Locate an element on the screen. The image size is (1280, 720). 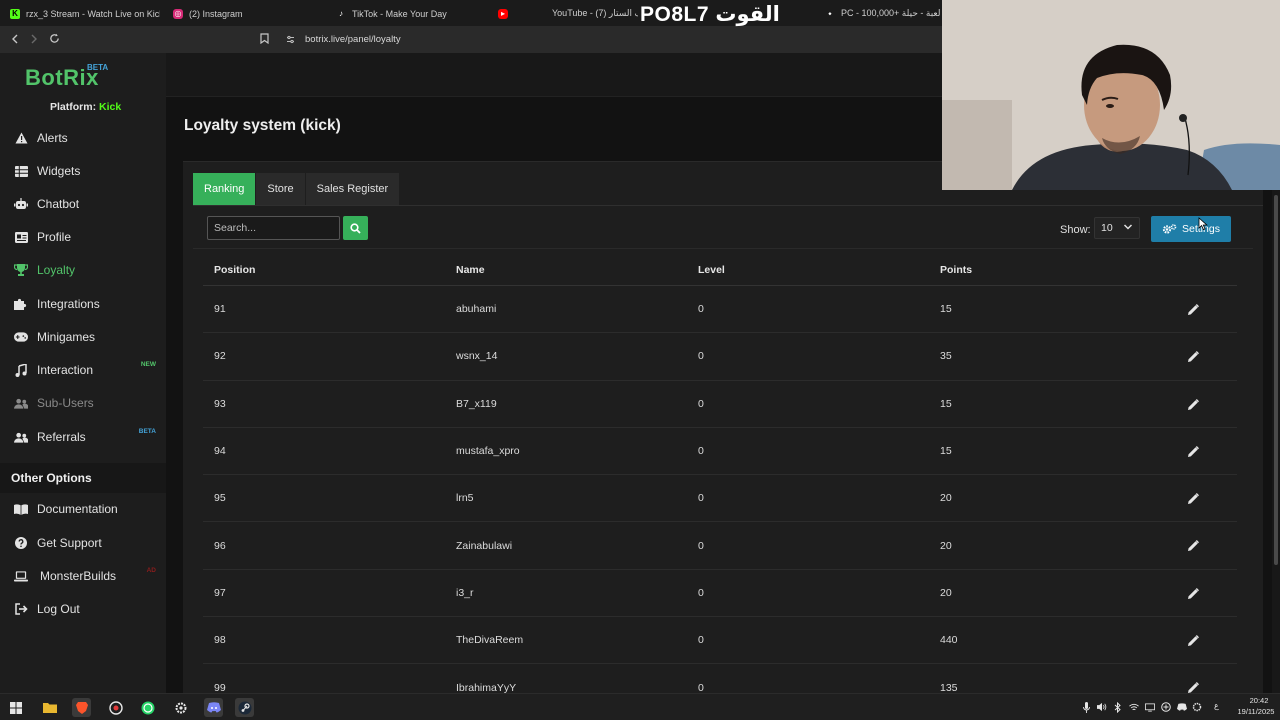
sidebar-item-chatbot: Chatbot is located at coordinates (83, 204).